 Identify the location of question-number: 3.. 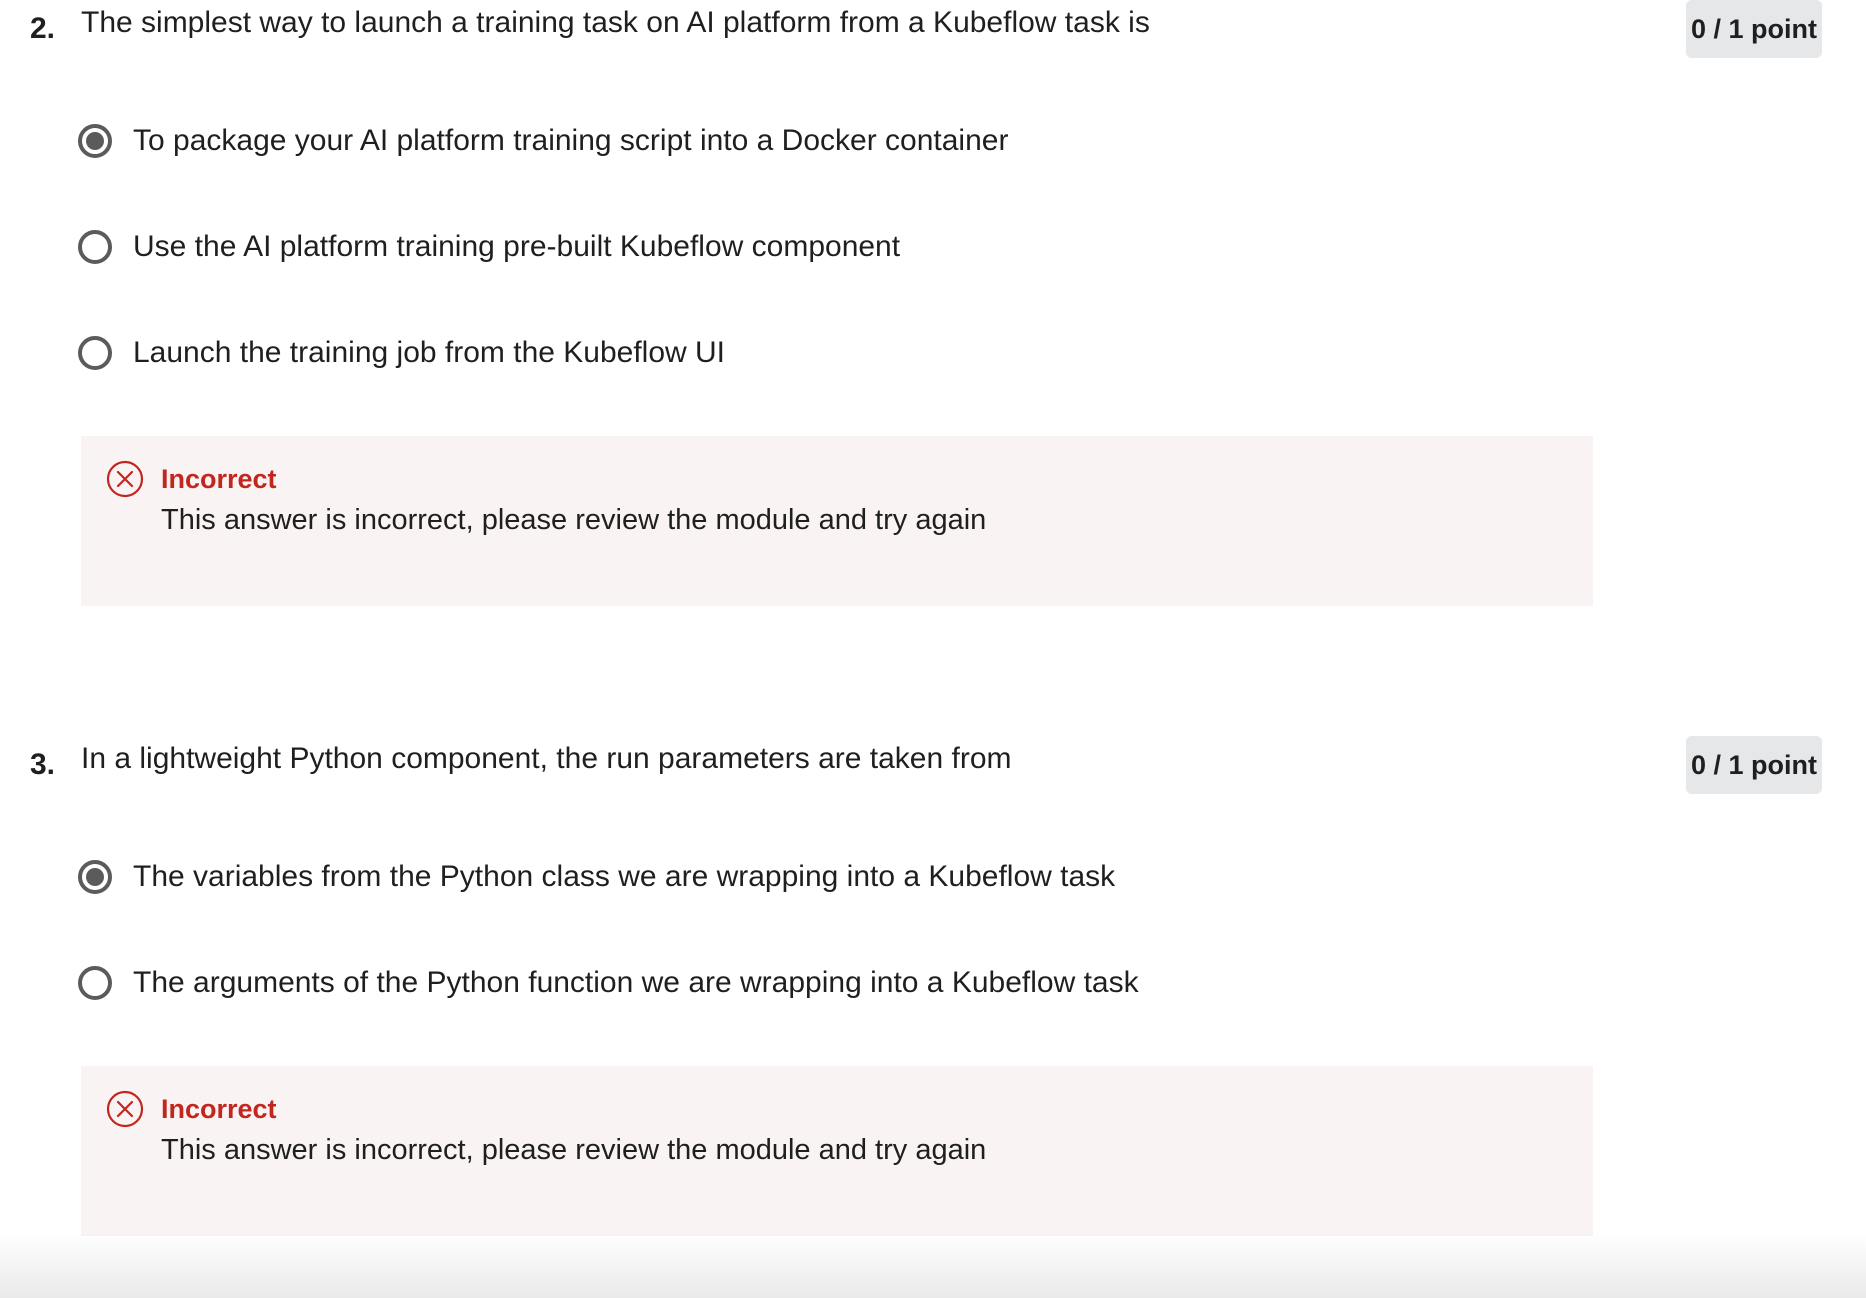
(43, 764).